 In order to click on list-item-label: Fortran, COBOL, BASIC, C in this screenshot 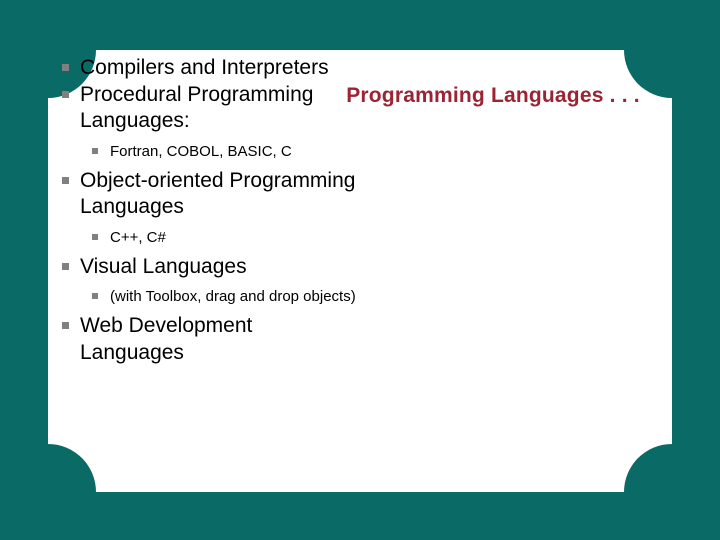, I will do `click(201, 151)`.